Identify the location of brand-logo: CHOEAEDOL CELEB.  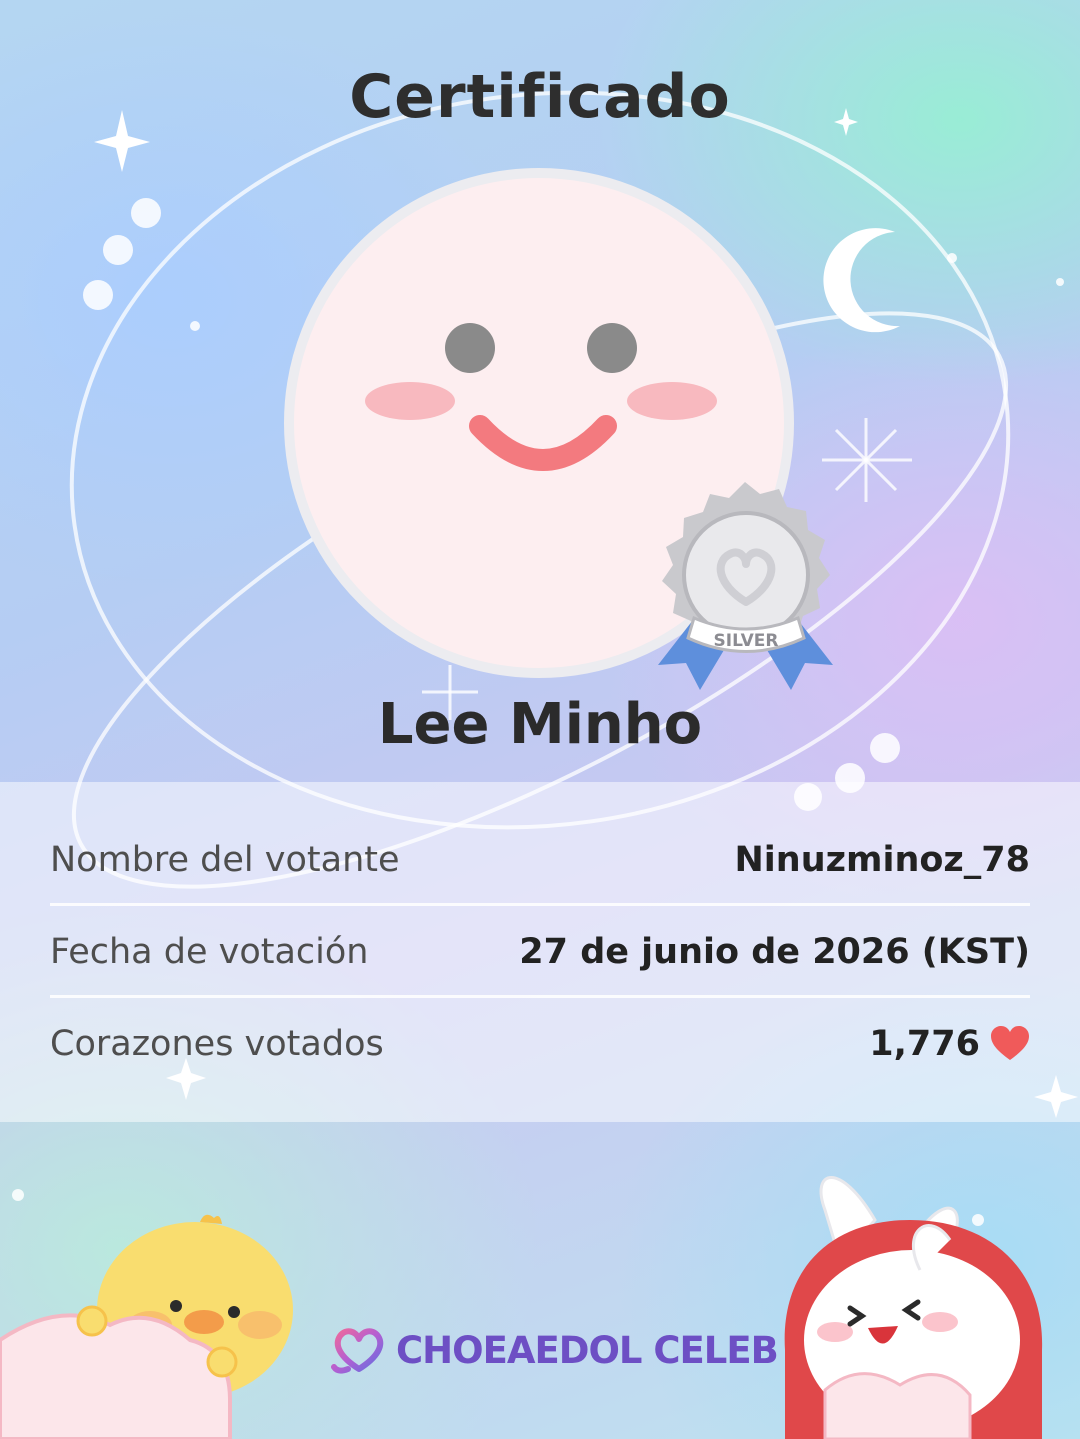
(554, 1350).